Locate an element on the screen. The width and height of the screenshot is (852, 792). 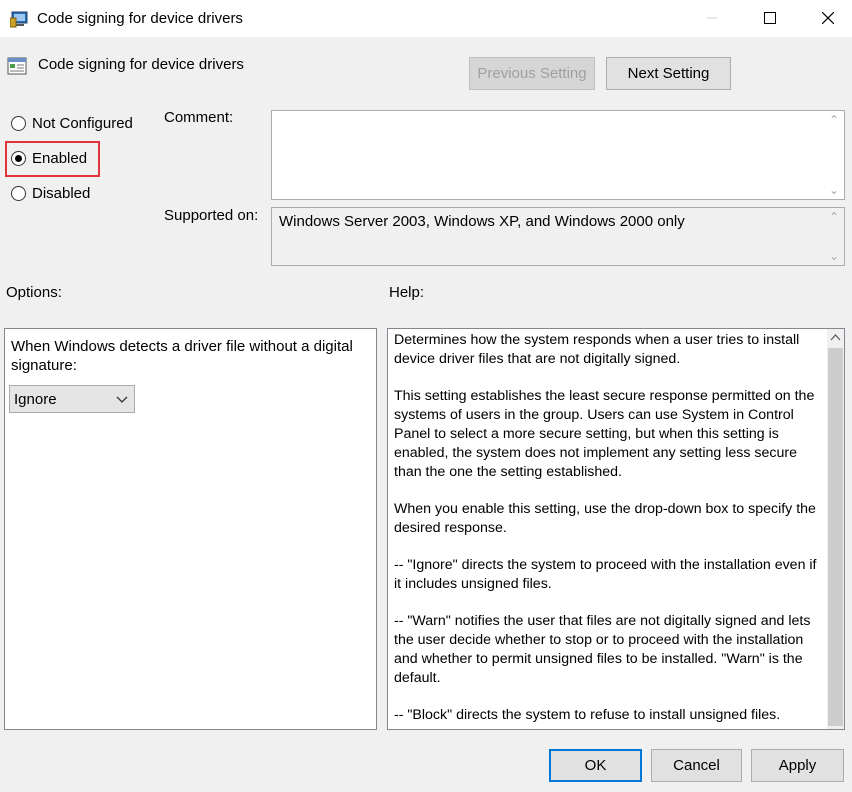
scroll-up-icon is located at coordinates (835, 337).